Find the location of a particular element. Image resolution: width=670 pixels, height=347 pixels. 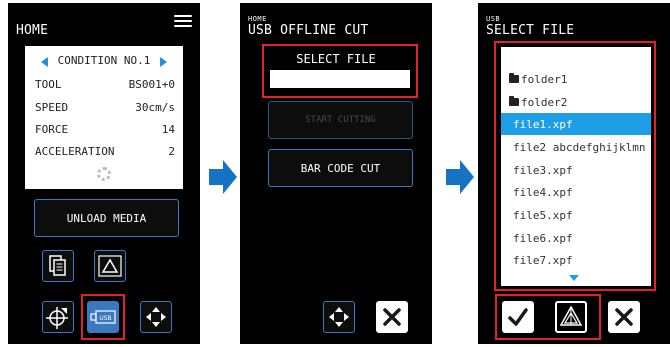

condition-label: FORCE is located at coordinates (52, 129).